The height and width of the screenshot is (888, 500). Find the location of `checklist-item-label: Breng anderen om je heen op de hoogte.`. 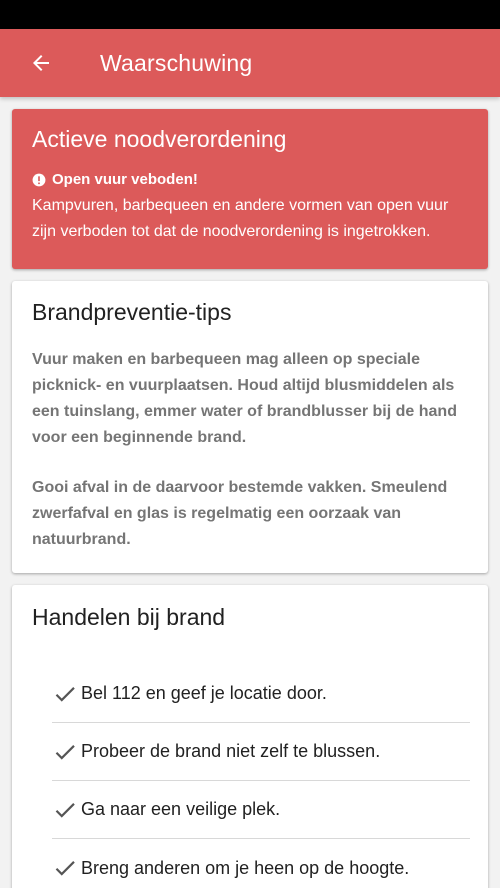

checklist-item-label: Breng anderen om je heen op de hoogte. is located at coordinates (245, 867).